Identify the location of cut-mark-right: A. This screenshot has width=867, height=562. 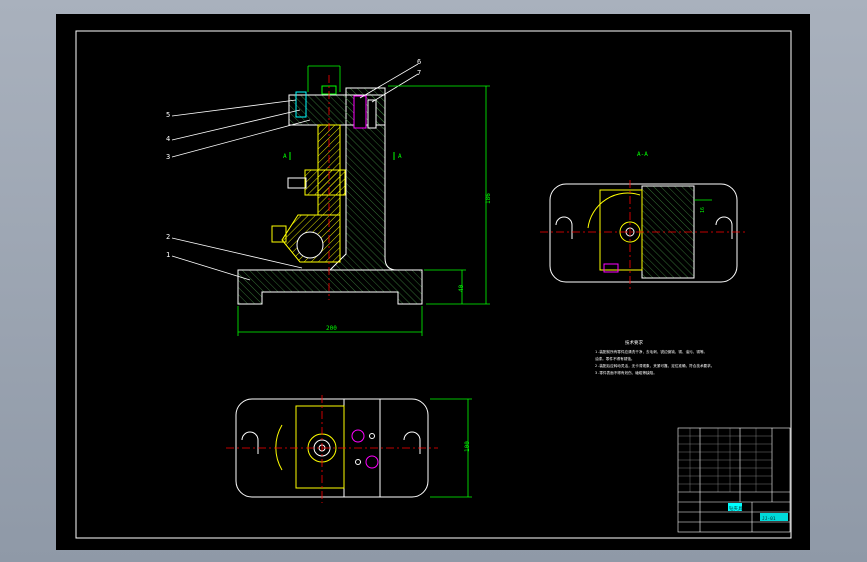
(400, 156).